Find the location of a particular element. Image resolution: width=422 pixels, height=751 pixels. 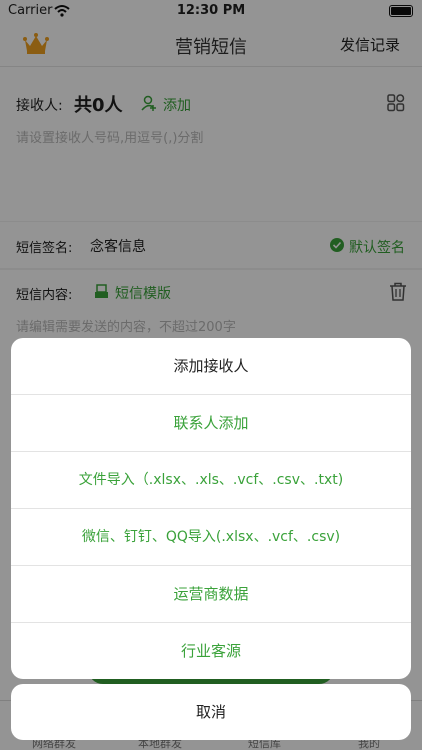

option-file-import: 文件导入（.xlsx、.xls、.vcf、.csv、.txt) is located at coordinates (211, 480).